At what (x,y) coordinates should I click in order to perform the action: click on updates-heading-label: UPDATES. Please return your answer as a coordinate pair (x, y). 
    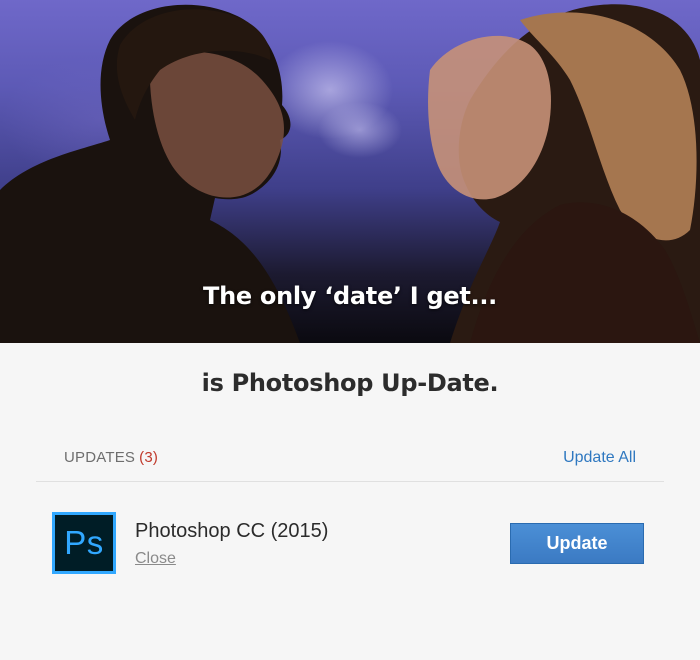
    Looking at the image, I should click on (100, 457).